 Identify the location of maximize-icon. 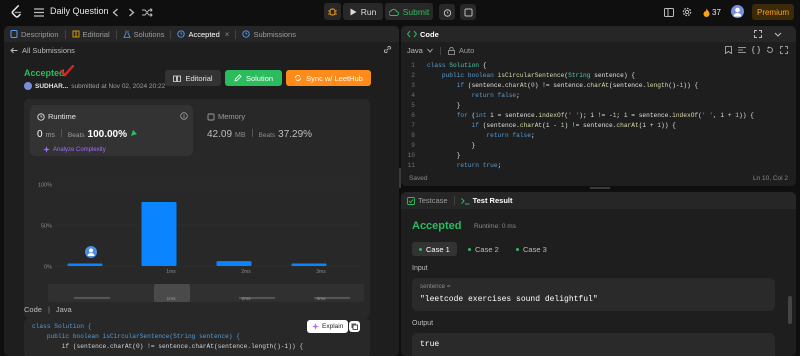
(758, 34).